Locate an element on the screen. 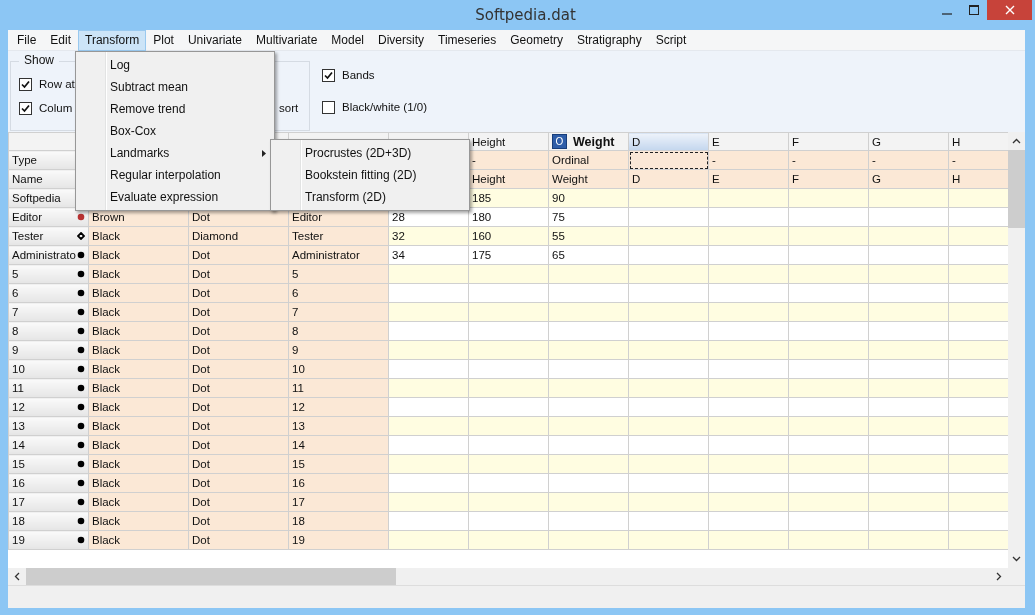  menu-item: Remove trend is located at coordinates (175, 109).